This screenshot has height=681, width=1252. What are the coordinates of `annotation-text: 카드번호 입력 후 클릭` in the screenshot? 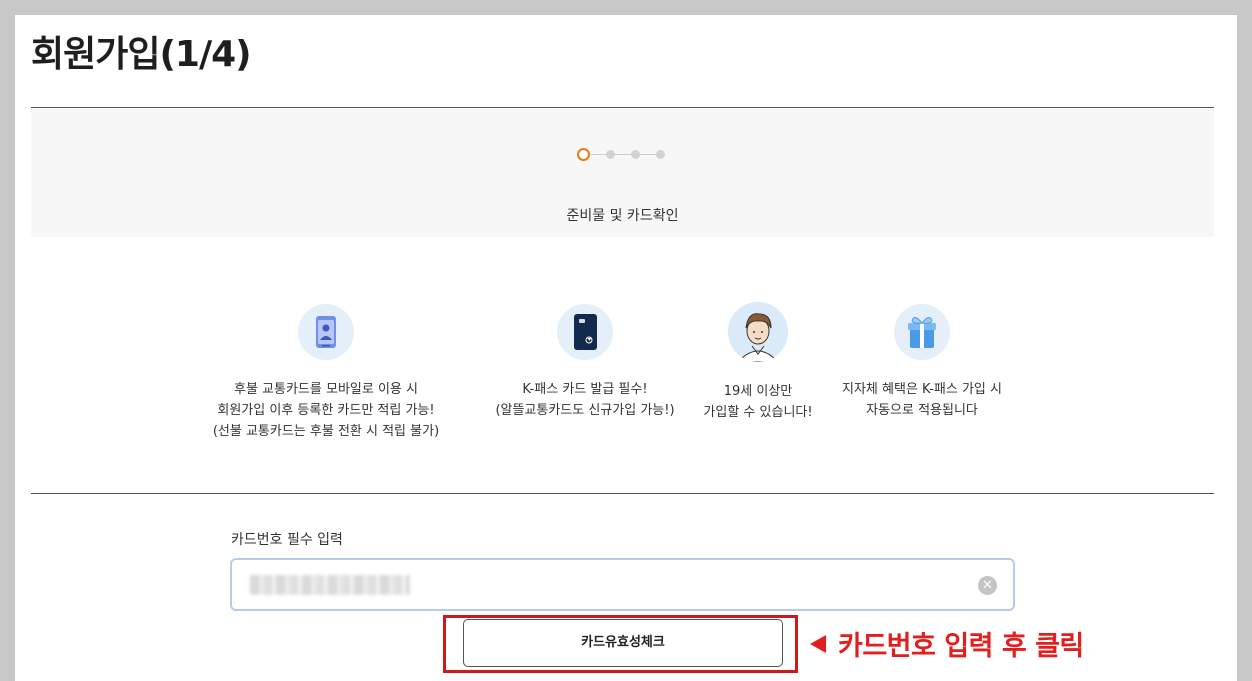 It's located at (961, 646).